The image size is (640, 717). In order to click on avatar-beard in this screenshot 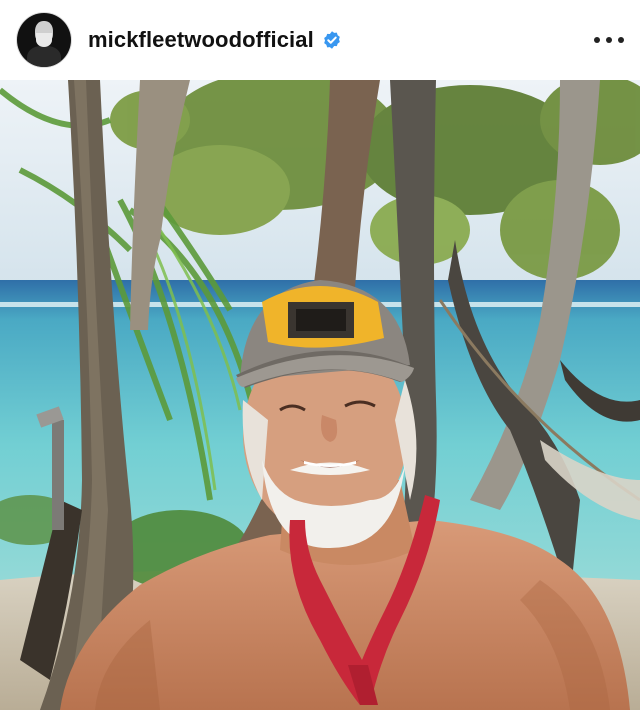, I will do `click(44, 40)`.